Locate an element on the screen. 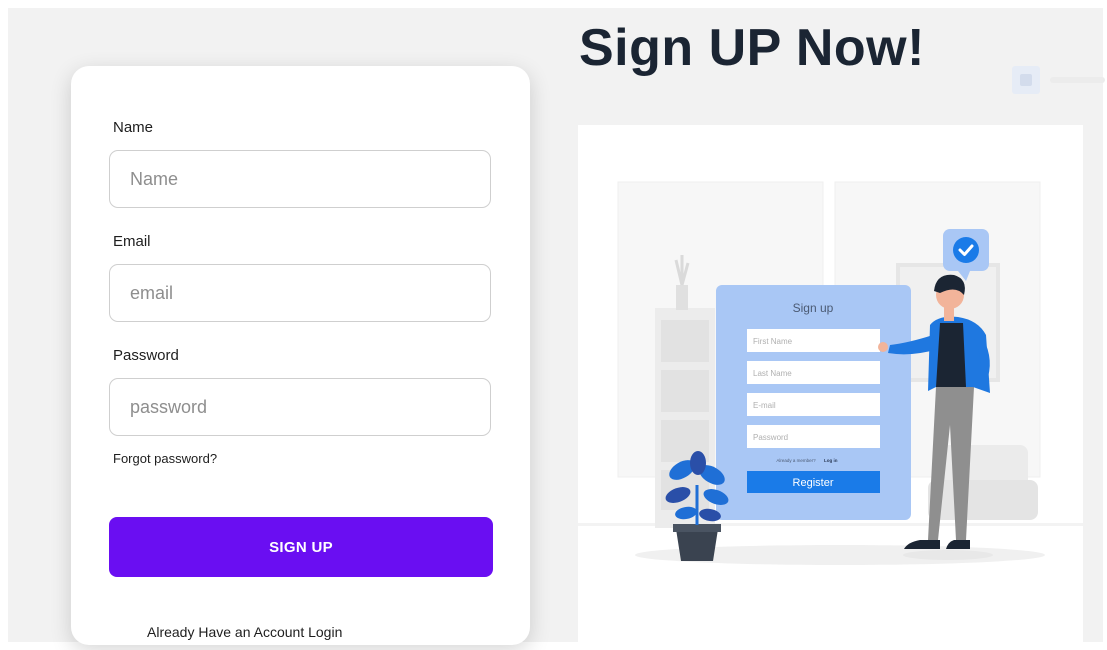 The width and height of the screenshot is (1107, 650). sign-up-button: SIGN UP is located at coordinates (301, 547).